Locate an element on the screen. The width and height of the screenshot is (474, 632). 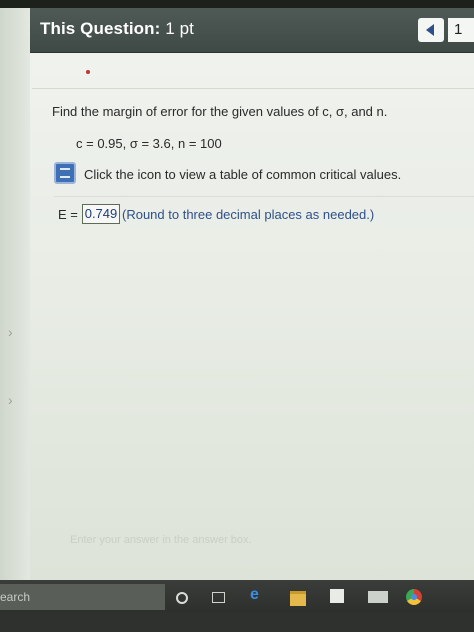
header-title: This Question: 1 pt is located at coordinates (117, 29).